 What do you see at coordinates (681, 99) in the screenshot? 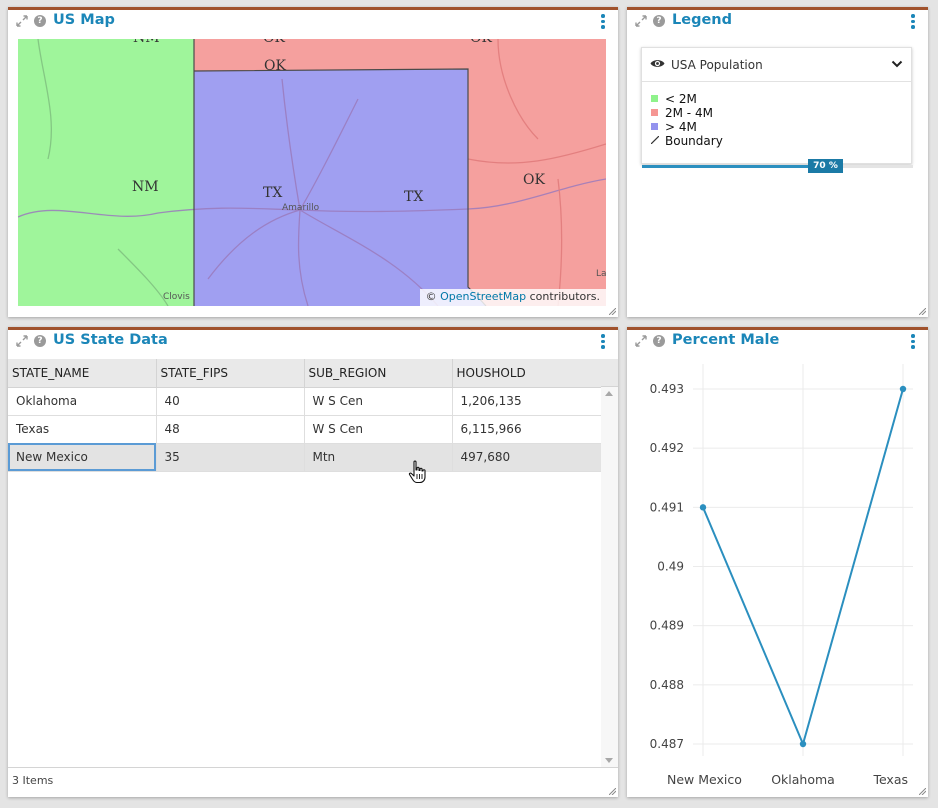
I see `legend-item-label: < 2M` at bounding box center [681, 99].